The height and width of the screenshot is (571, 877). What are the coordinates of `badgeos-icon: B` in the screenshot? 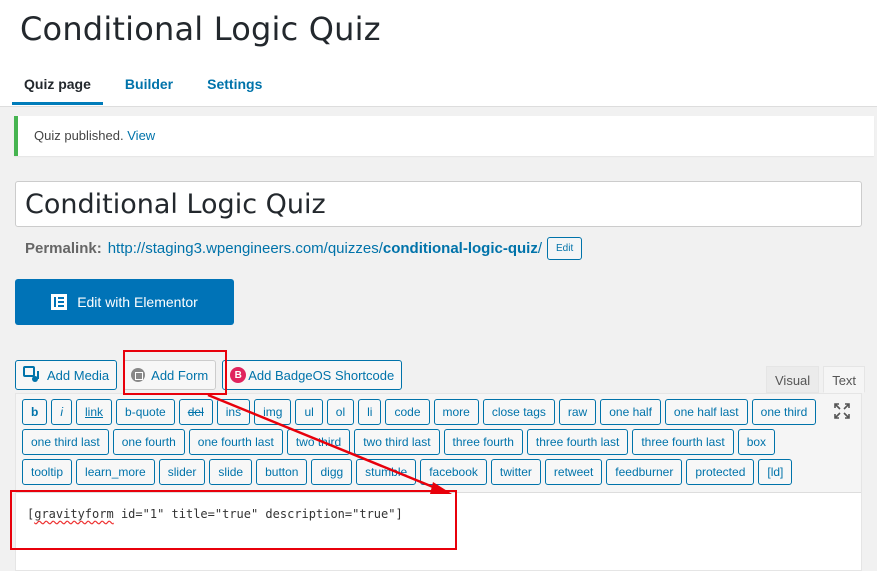 It's located at (238, 375).